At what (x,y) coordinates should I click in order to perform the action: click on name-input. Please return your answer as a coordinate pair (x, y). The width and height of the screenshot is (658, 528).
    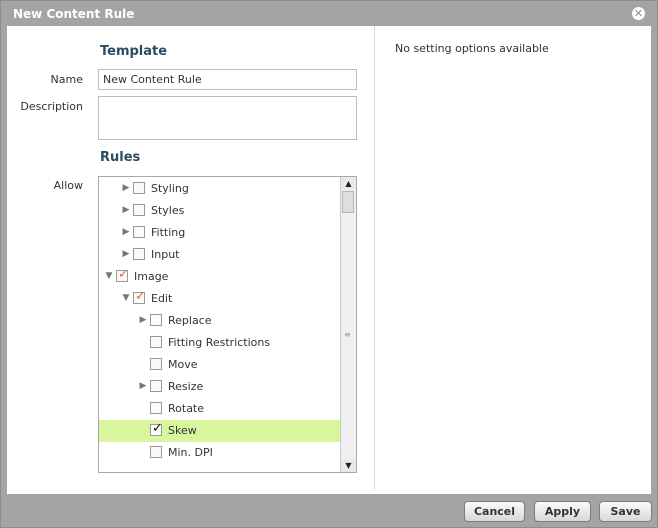
    Looking at the image, I should click on (227, 79).